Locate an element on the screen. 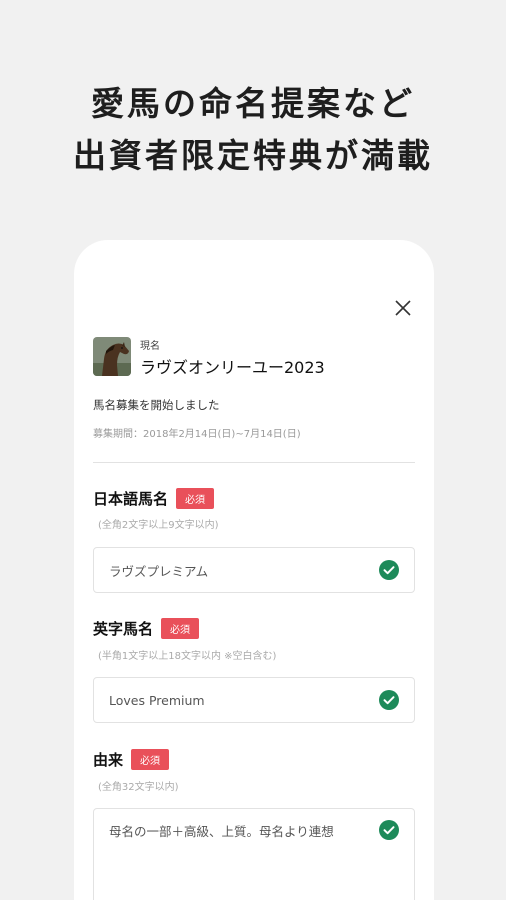  divider is located at coordinates (254, 462).